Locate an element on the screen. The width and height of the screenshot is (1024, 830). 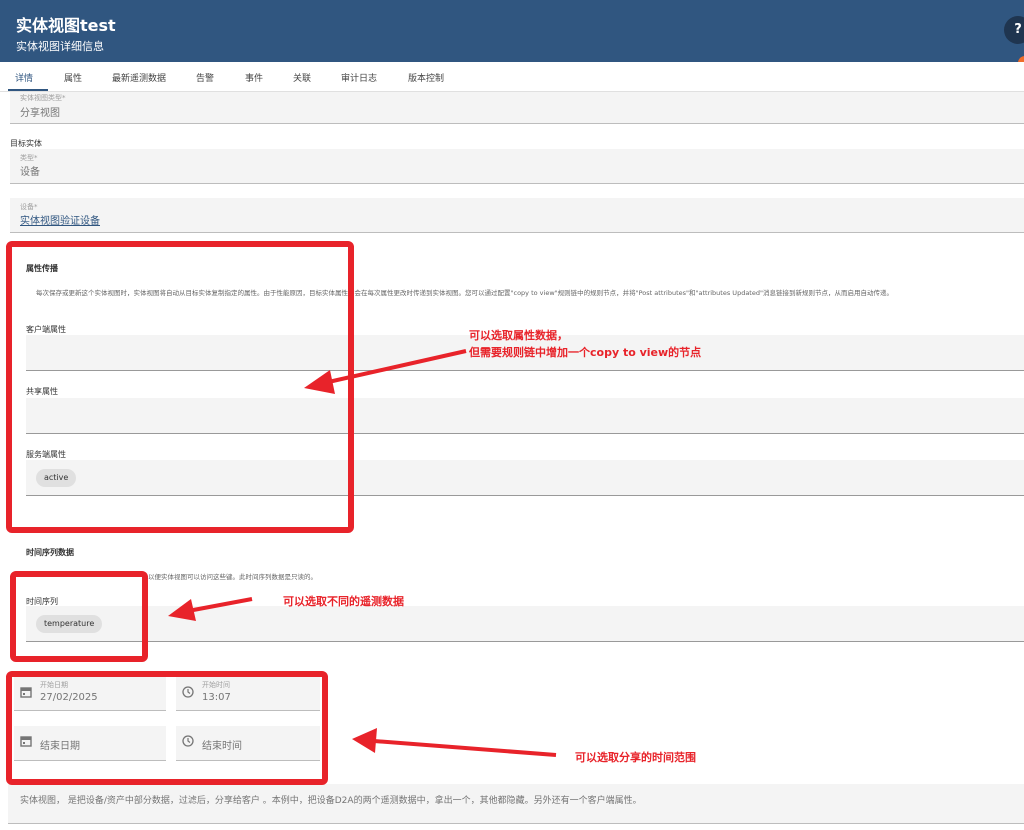
telemetry-annotation: 可以选取不同的遥测数据 is located at coordinates (343, 601).